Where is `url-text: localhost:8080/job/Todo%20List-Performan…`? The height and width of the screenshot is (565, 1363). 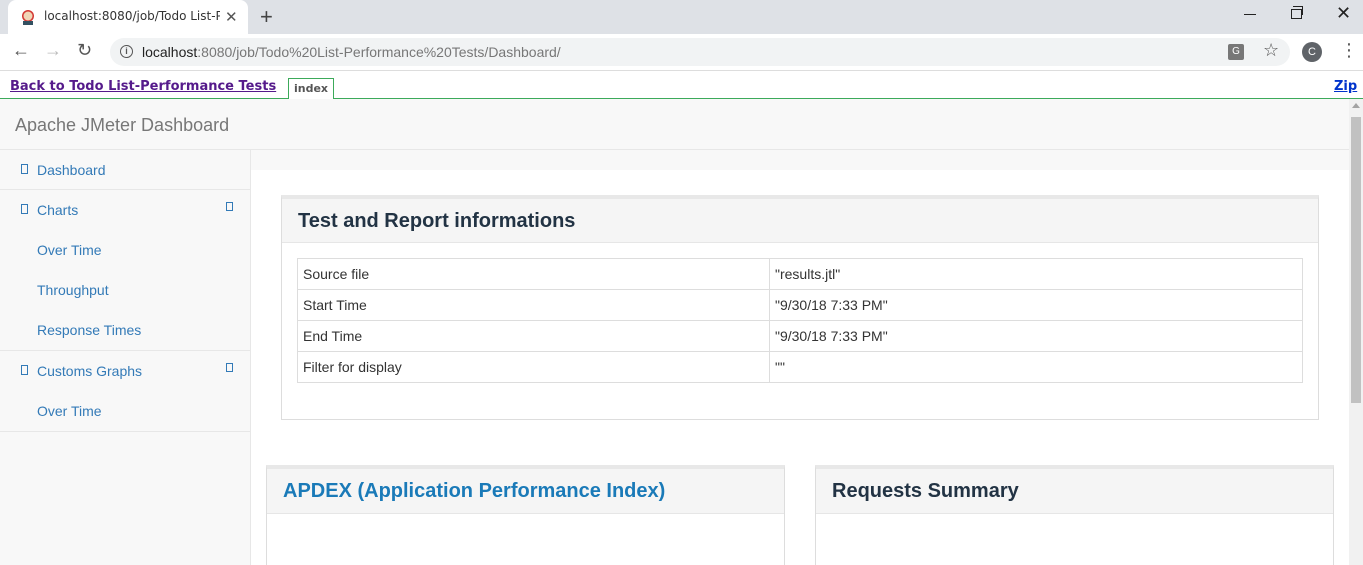
url-text: localhost:8080/job/Todo%20List-Performan… is located at coordinates (351, 52).